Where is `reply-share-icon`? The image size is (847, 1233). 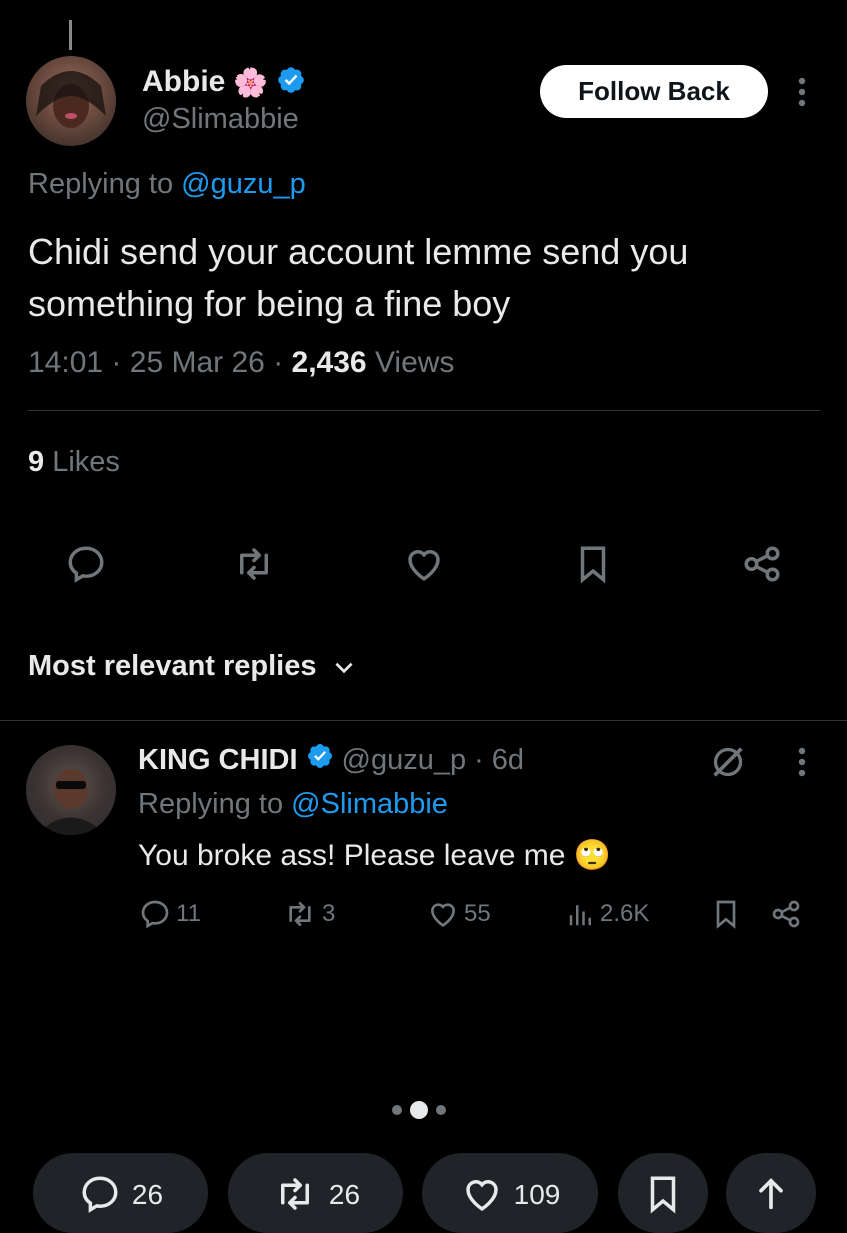
reply-share-icon is located at coordinates (786, 914).